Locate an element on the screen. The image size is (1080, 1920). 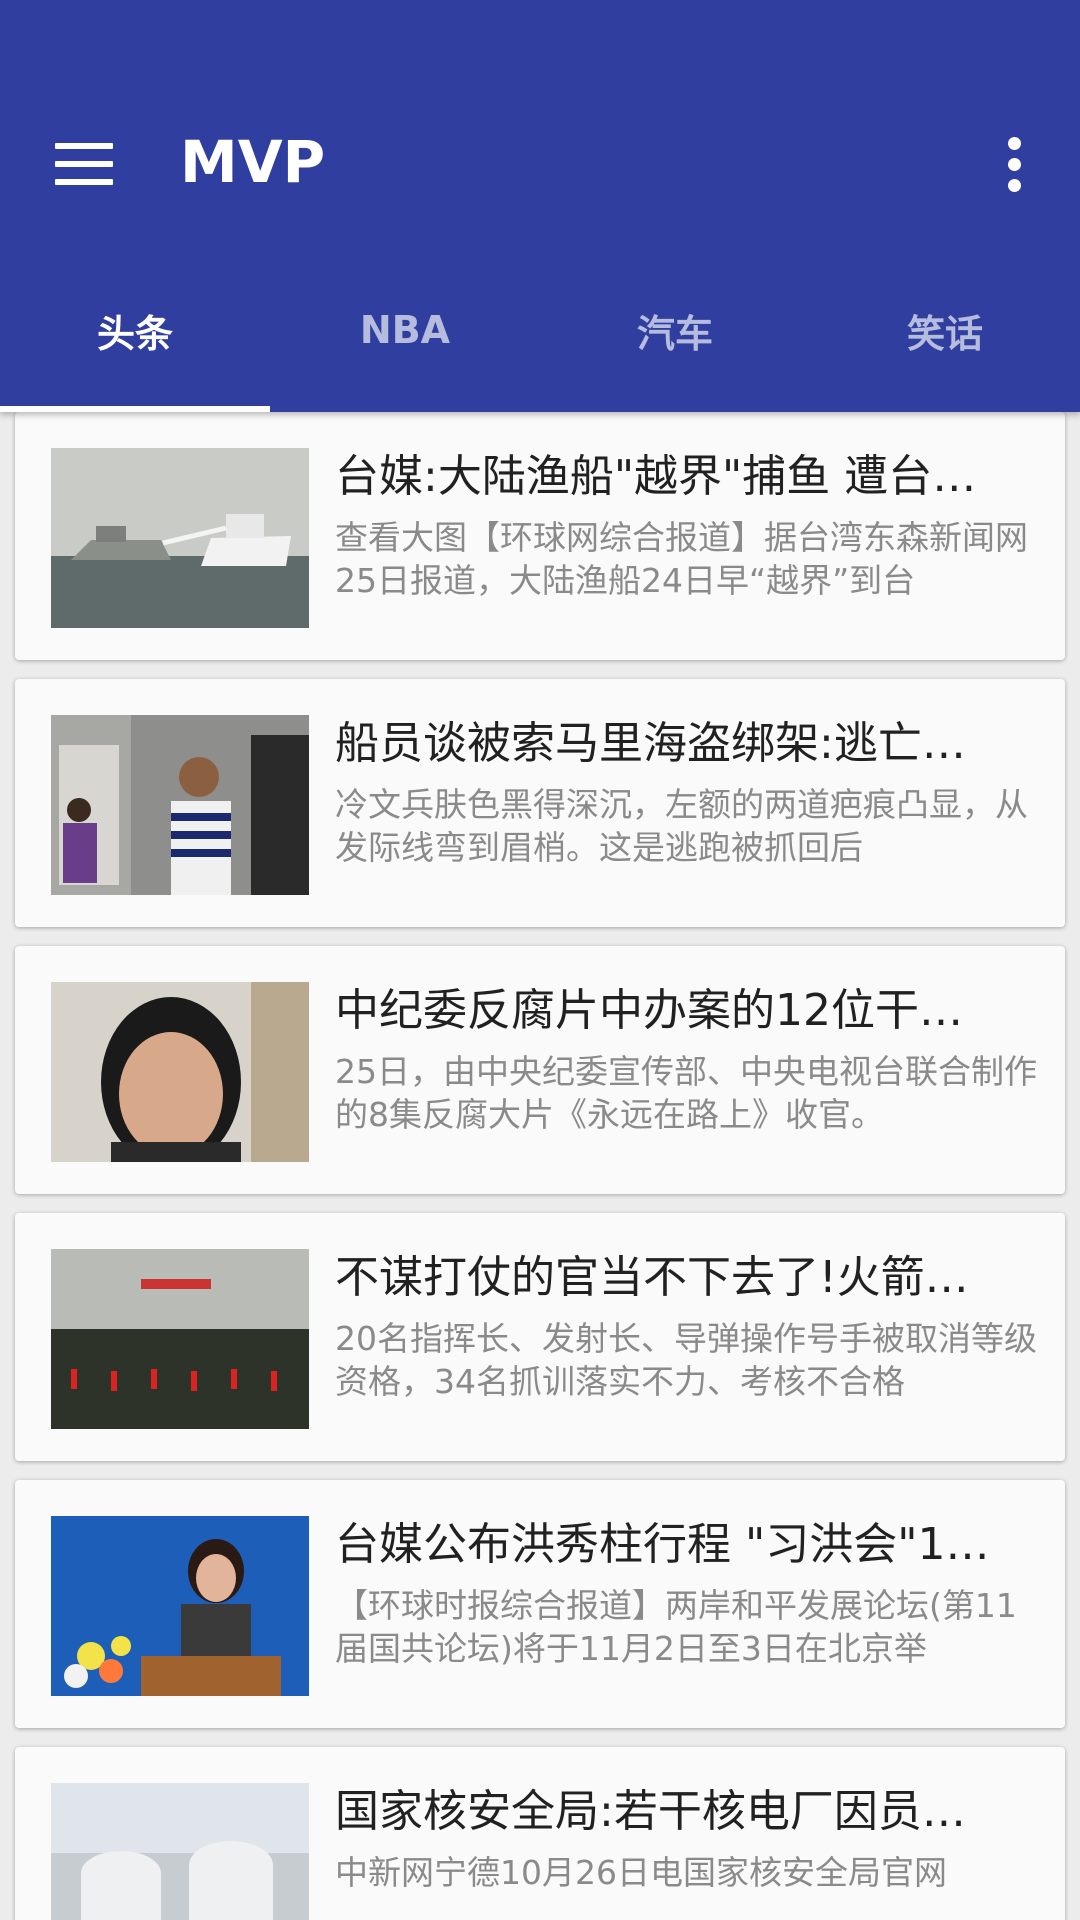
news-description: 25日，由中央纪委宣传部、中央电视台联合制作的8集反腐大片《永远在路上》收官。 is located at coordinates (686, 1093).